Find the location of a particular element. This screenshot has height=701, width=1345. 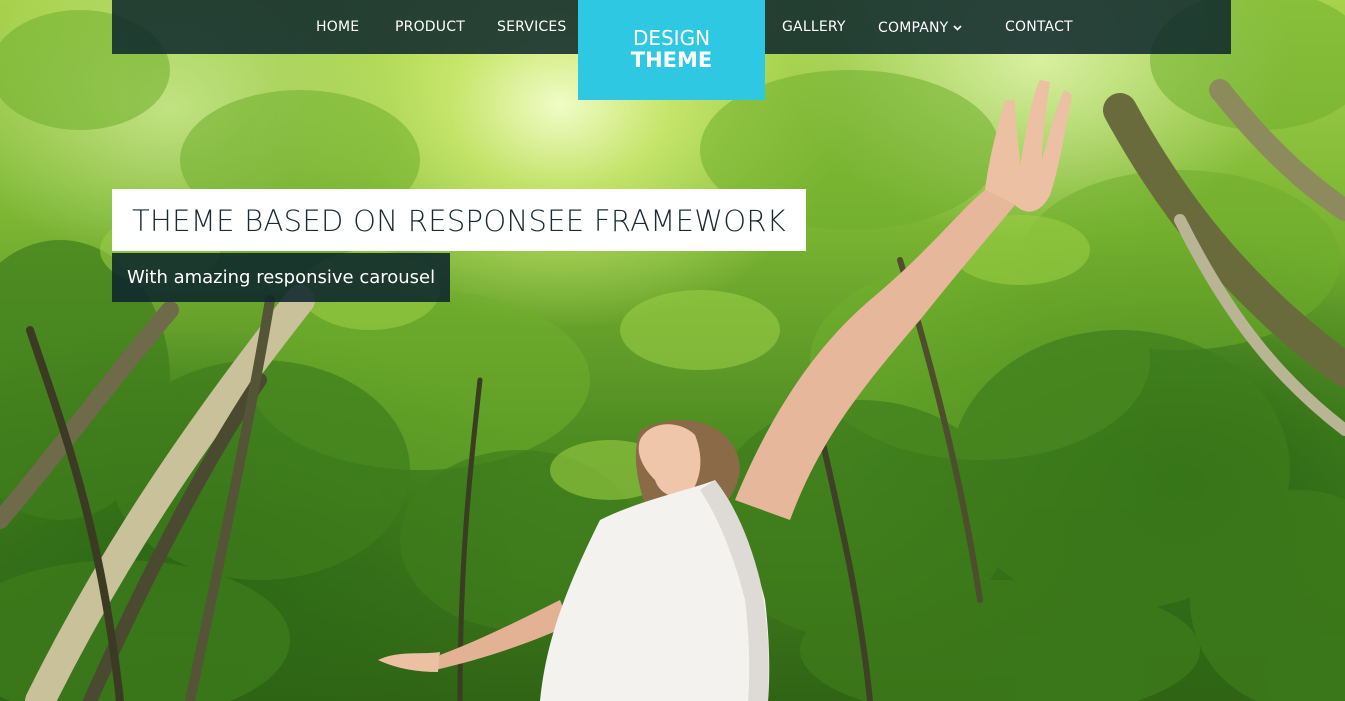

nav-item-home: HOME is located at coordinates (337, 27).